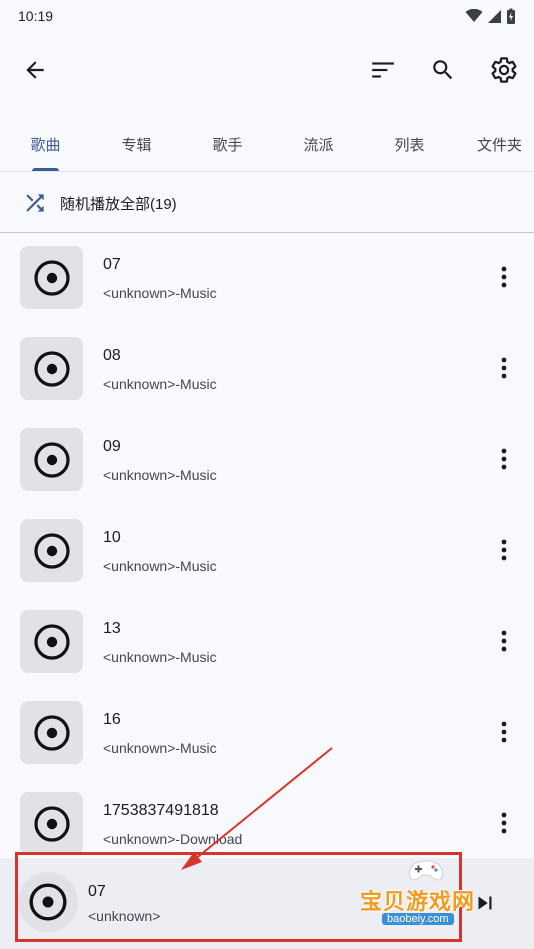 The image size is (534, 949). I want to click on song-row: 16 <unknown>-Music, so click(267, 733).